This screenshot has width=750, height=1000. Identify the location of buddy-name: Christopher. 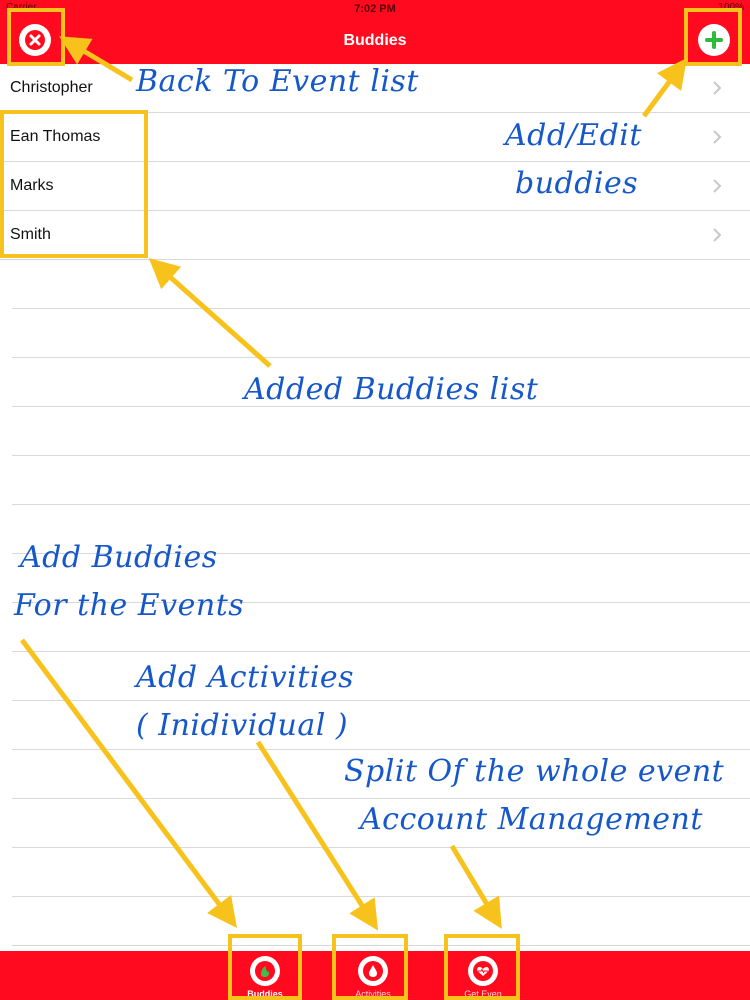
(51, 87).